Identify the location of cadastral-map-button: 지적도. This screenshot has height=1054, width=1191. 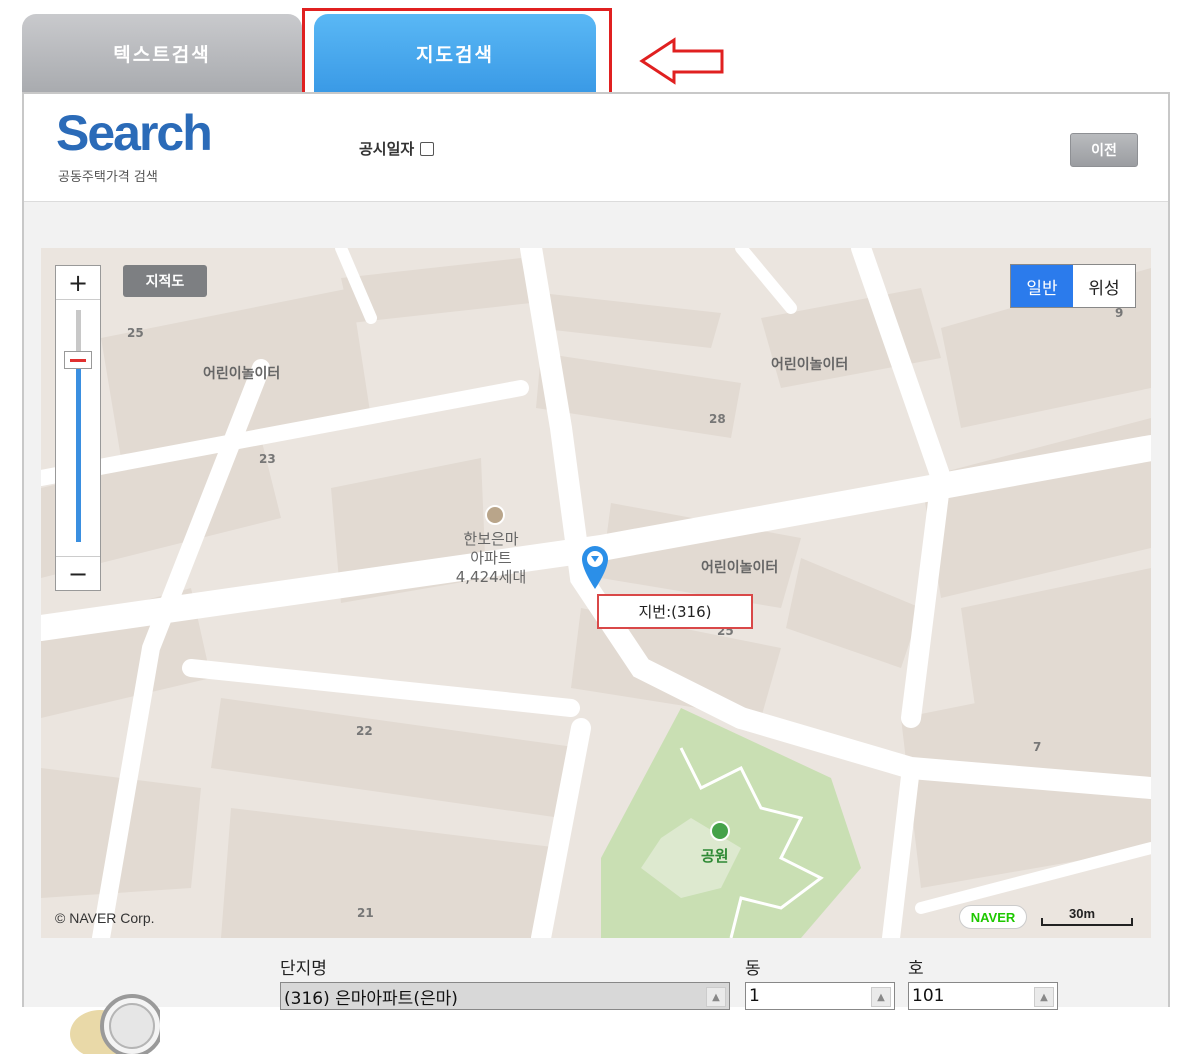
(165, 281).